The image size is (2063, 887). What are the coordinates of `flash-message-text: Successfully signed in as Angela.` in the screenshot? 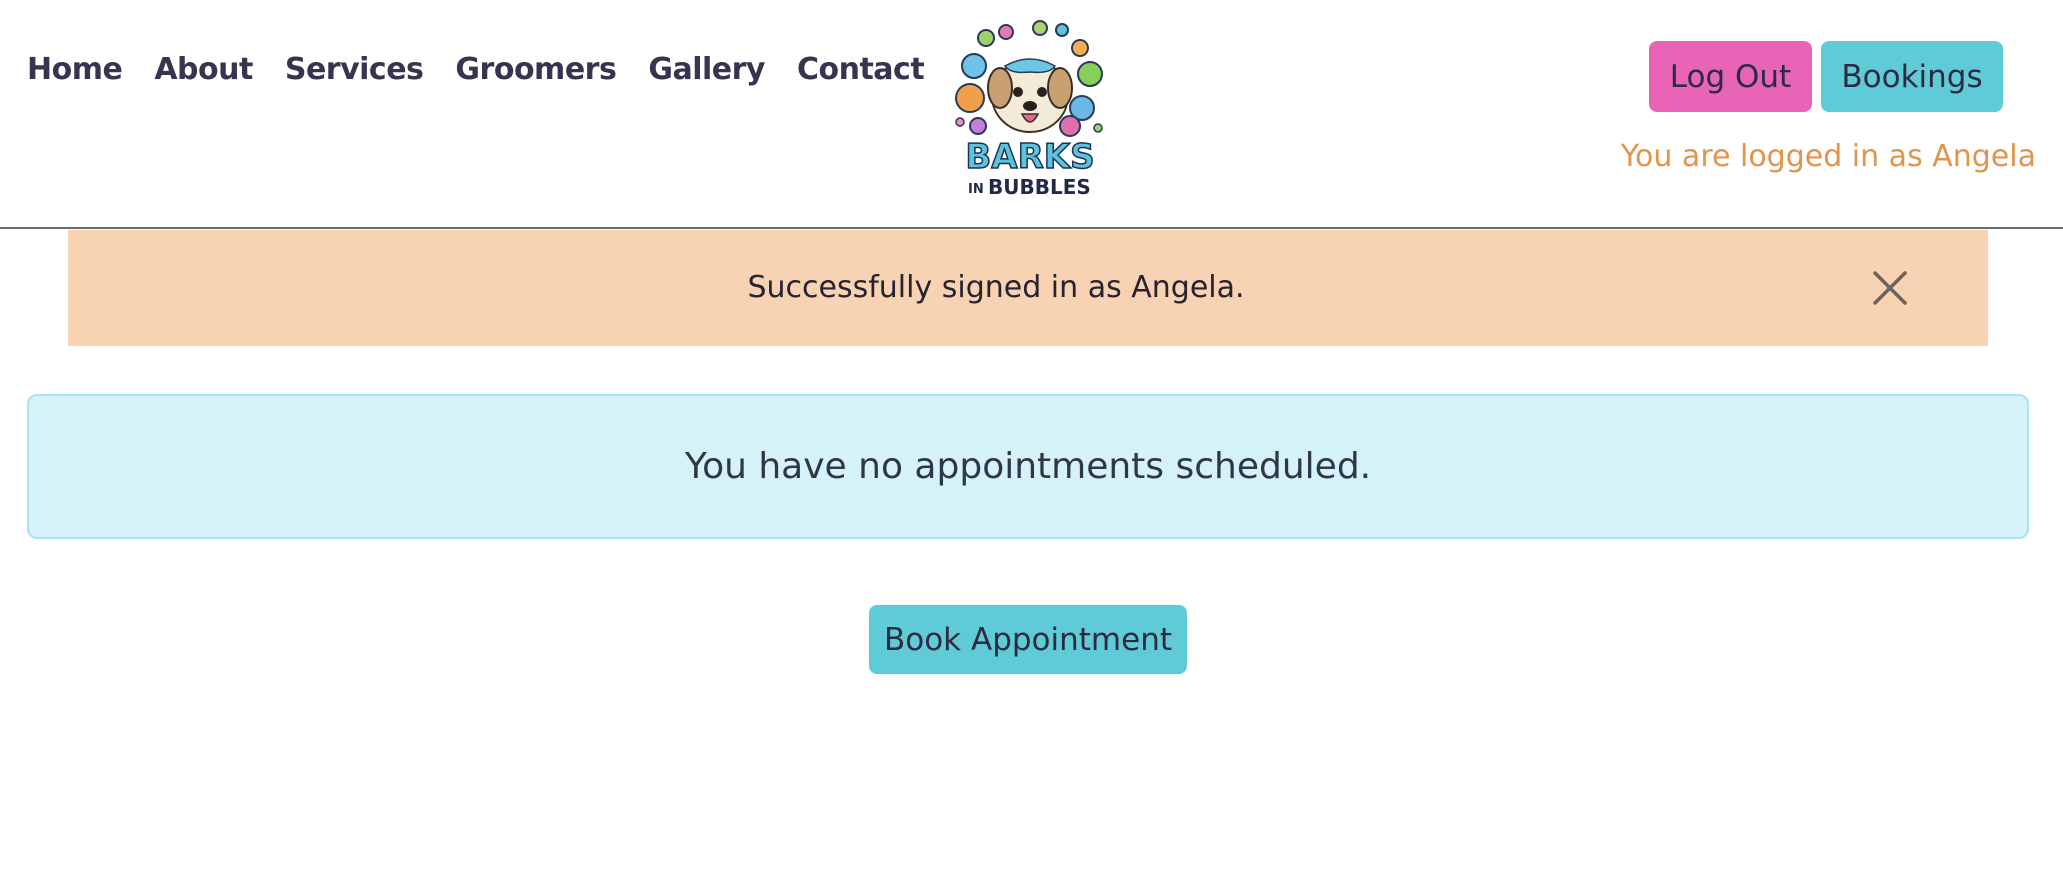 It's located at (996, 287).